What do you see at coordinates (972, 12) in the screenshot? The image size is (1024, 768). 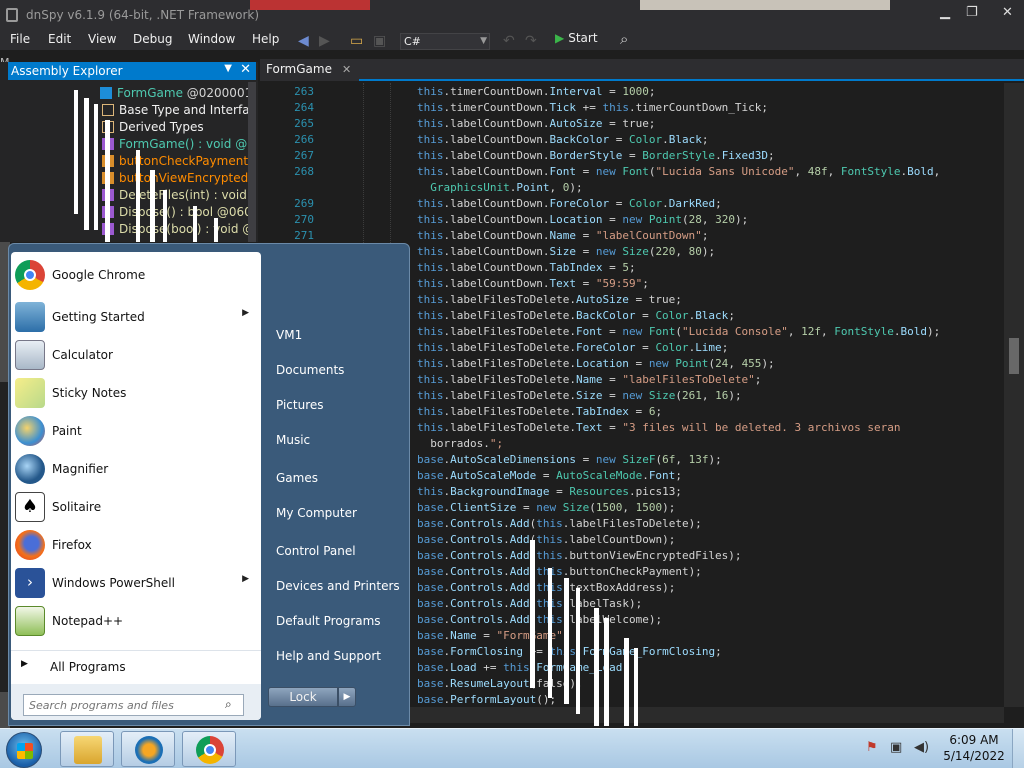 I see `maximize-button: ❐` at bounding box center [972, 12].